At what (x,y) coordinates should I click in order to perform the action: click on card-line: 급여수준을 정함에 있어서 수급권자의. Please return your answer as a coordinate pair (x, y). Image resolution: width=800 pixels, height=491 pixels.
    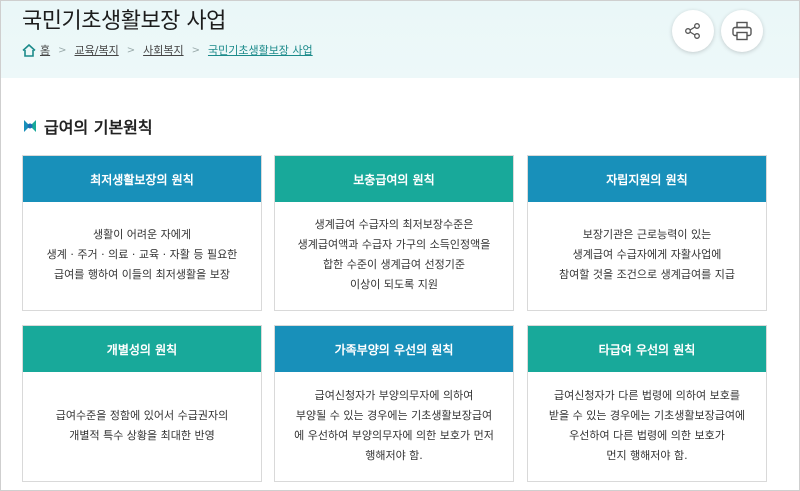
    Looking at the image, I should click on (142, 415).